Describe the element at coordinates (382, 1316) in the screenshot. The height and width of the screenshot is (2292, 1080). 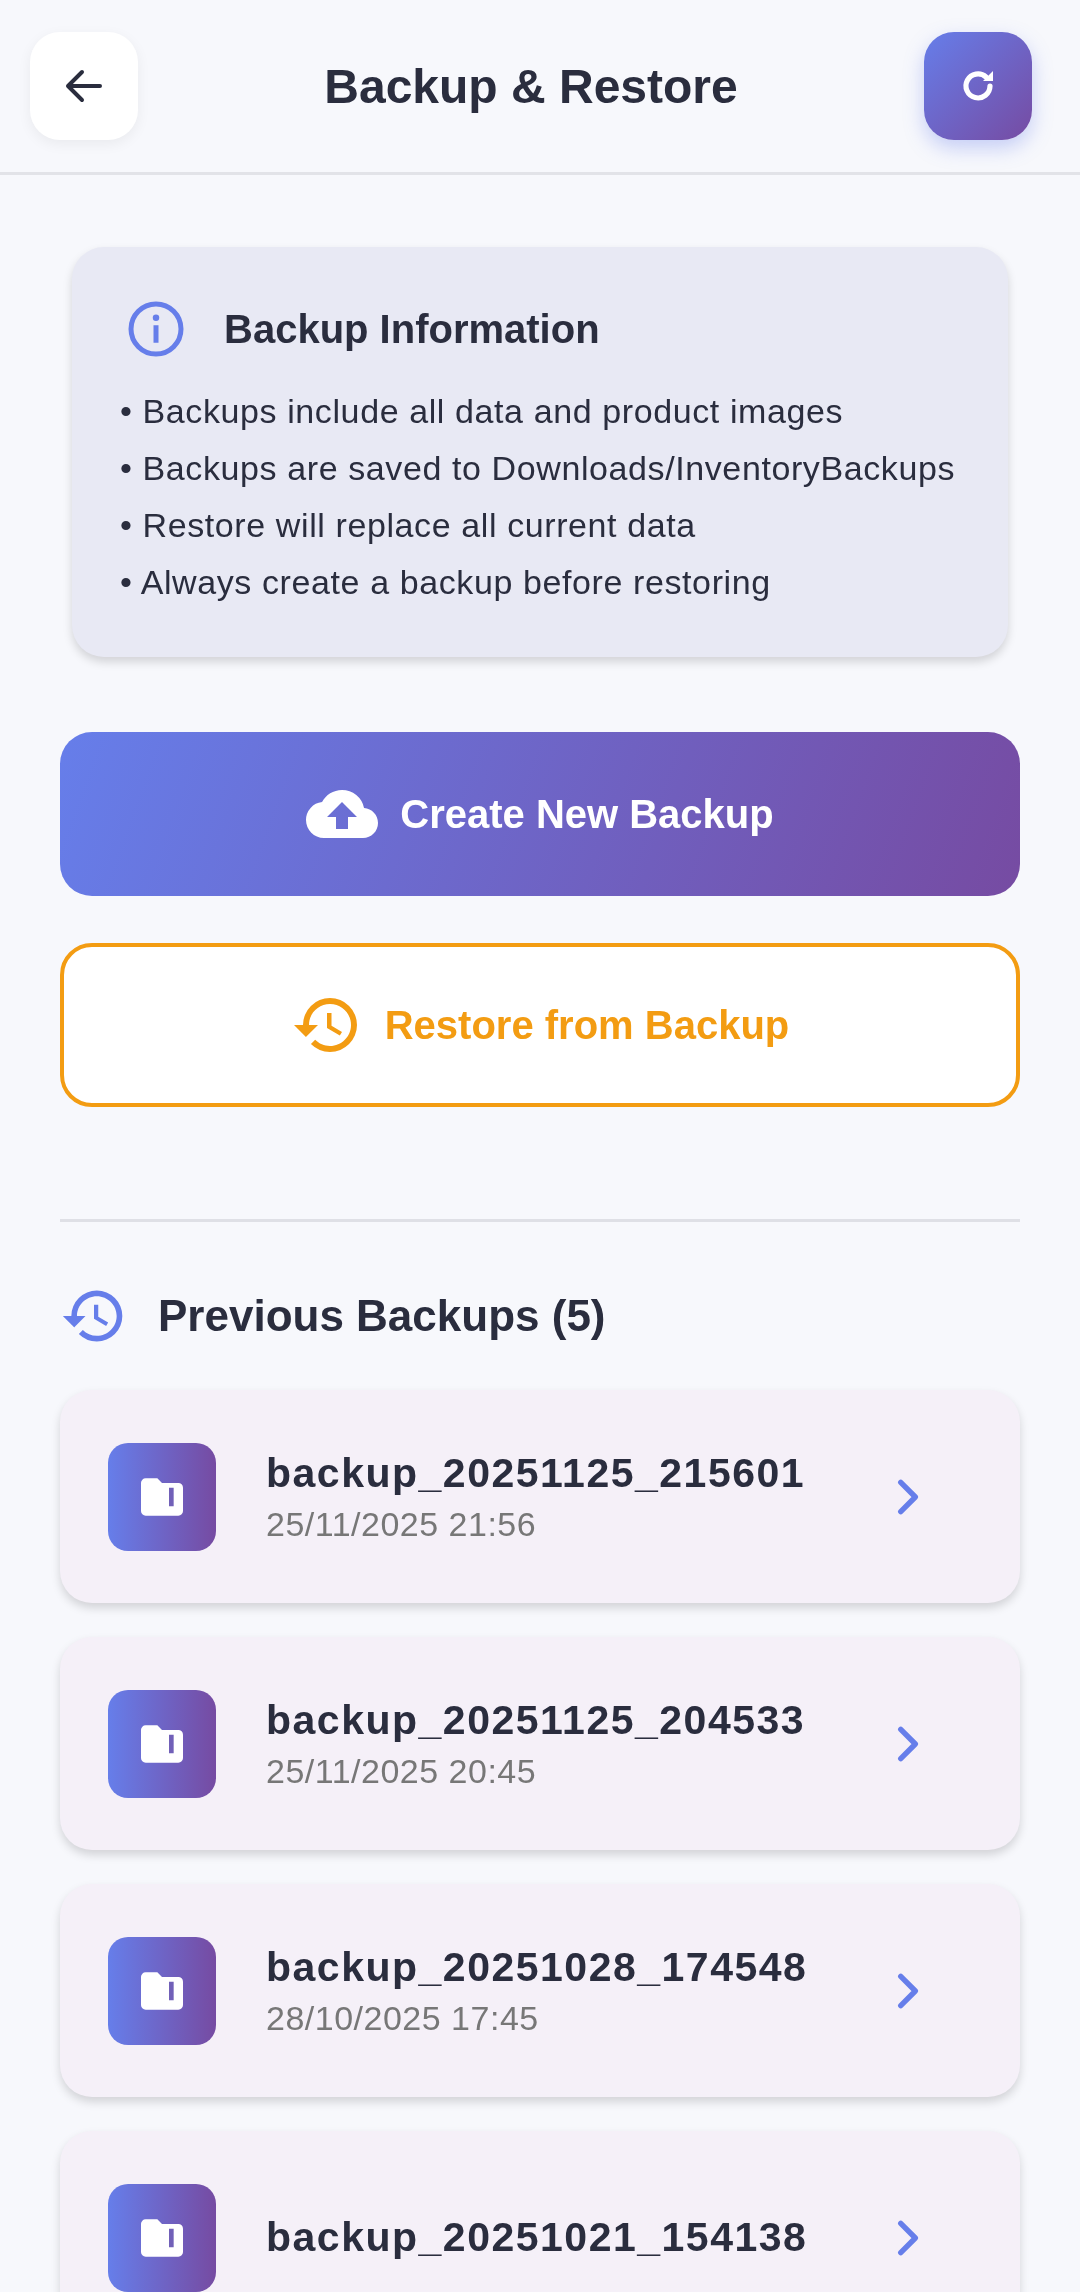
I see `section-title: Previous Backups (5)` at that location.